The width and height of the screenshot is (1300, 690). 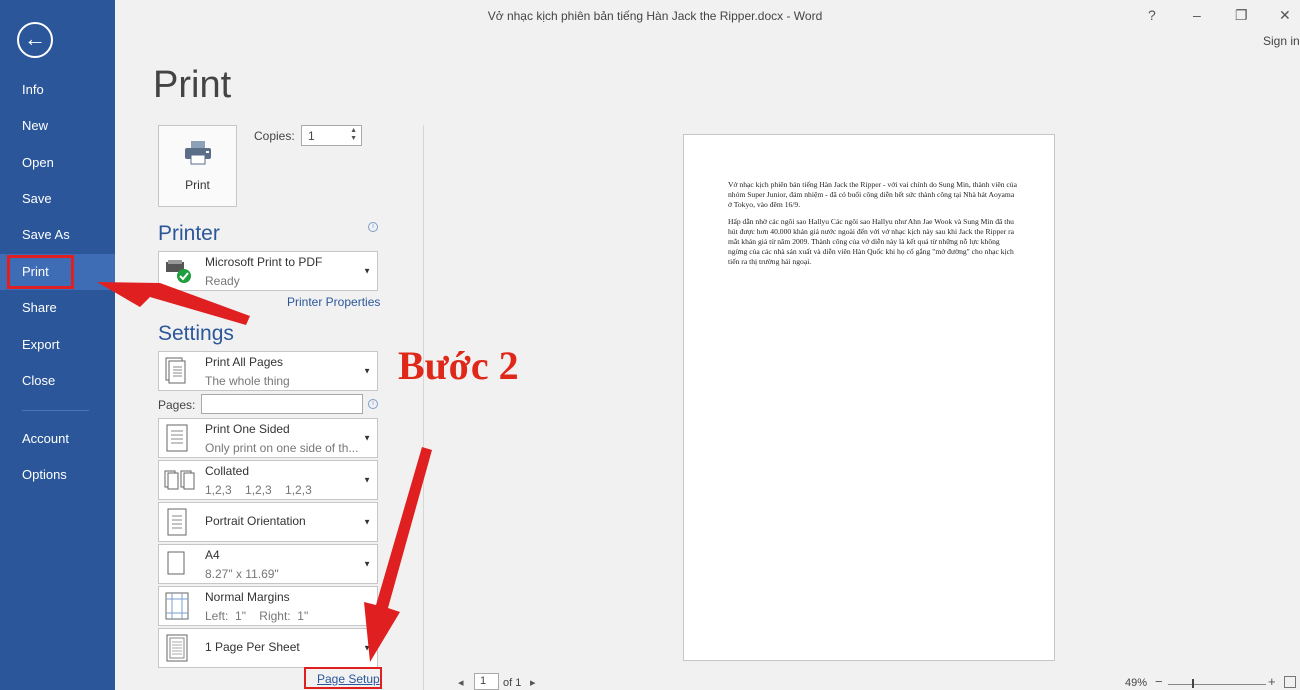 I want to click on pane-divider, so click(x=423, y=407).